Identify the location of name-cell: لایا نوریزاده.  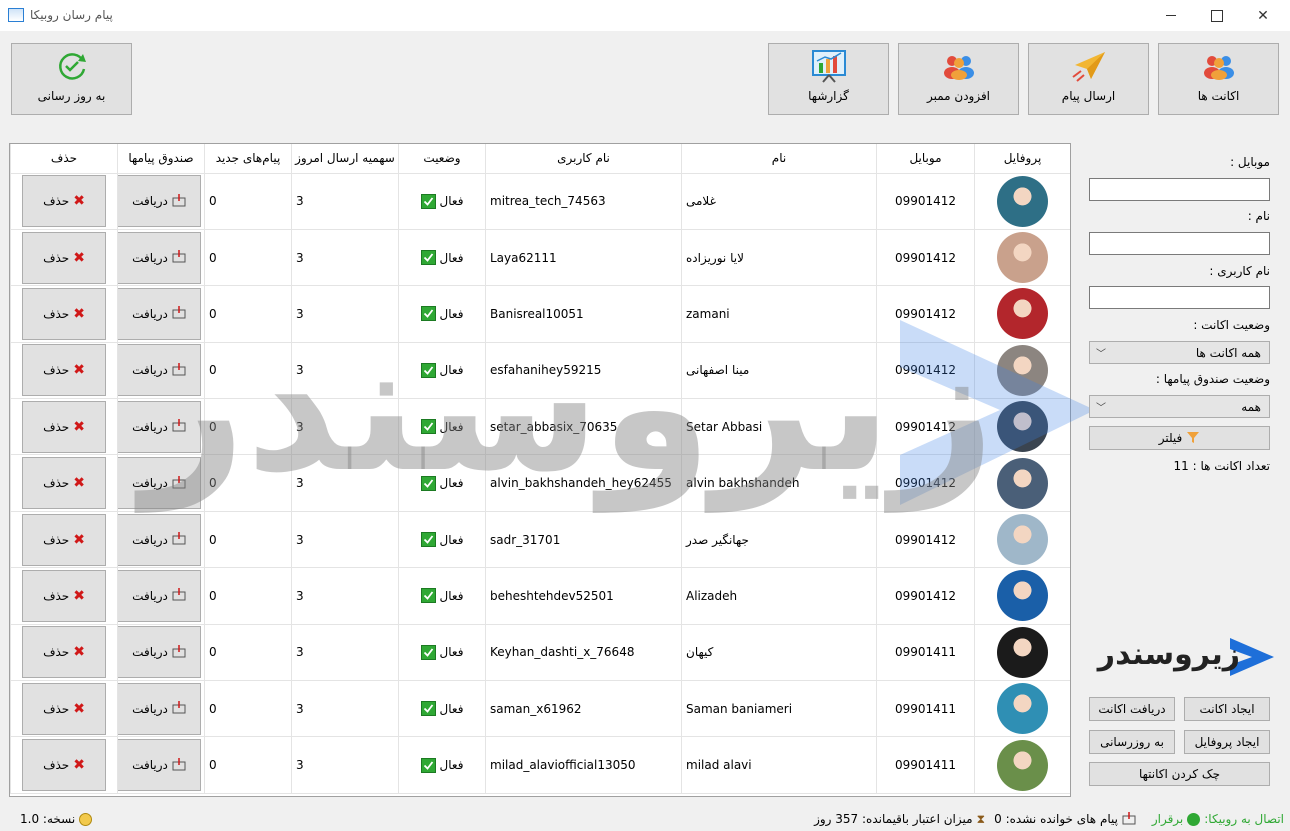
(779, 257).